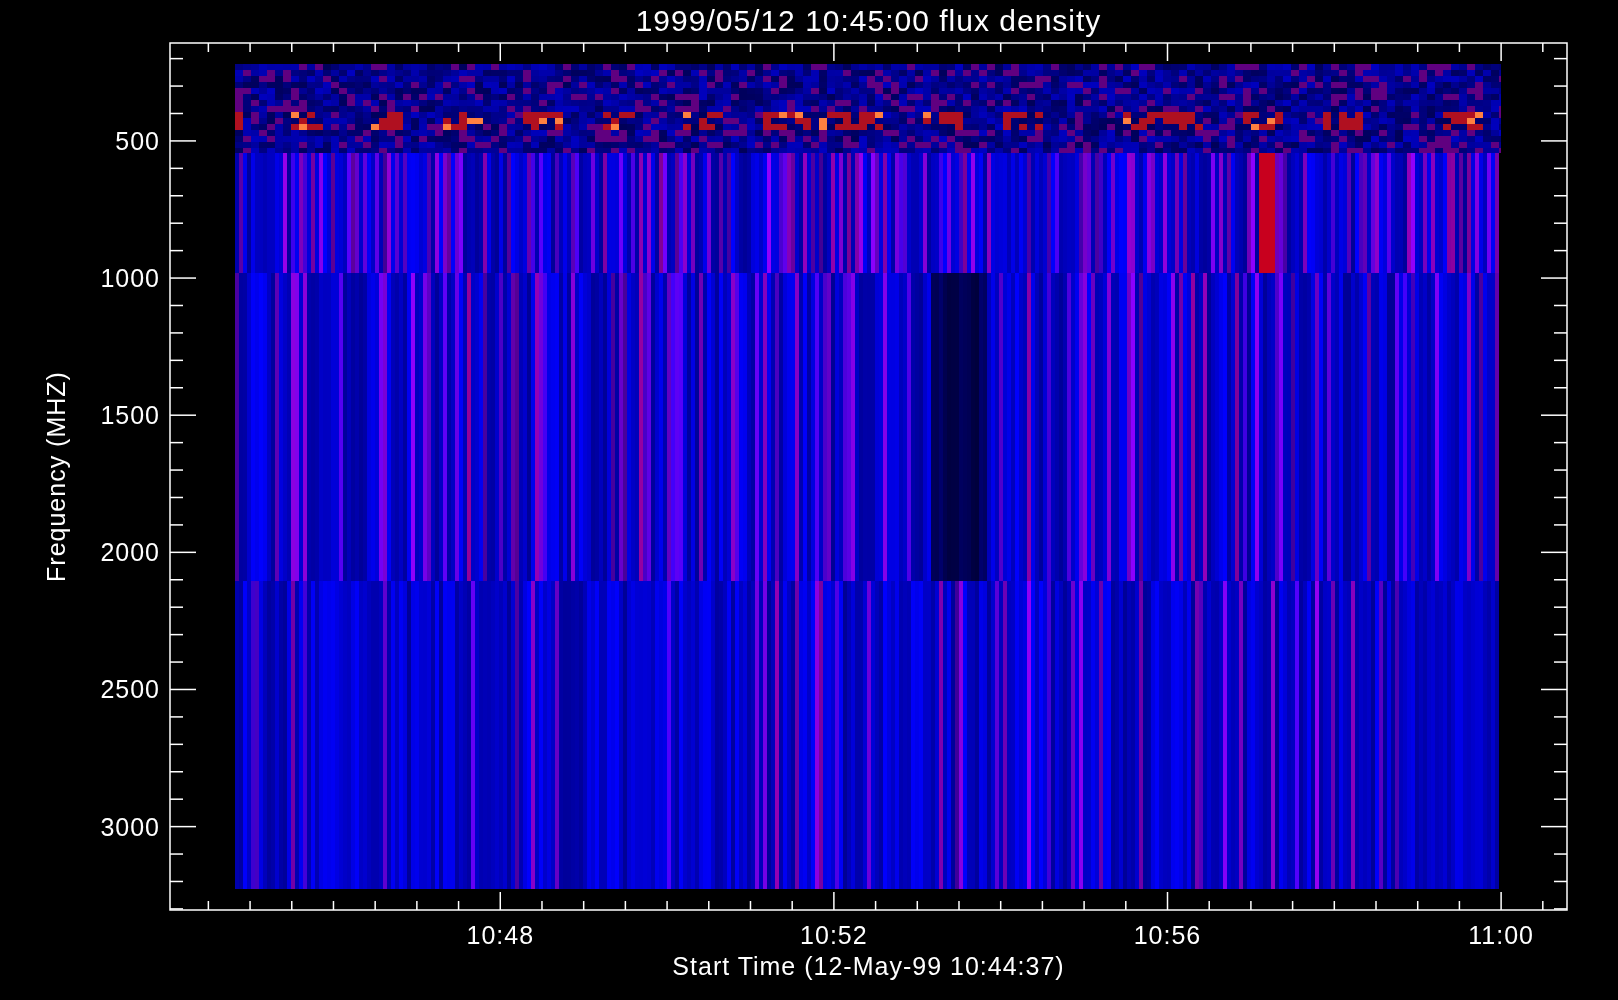  I want to click on tick-label: 500, so click(137, 140).